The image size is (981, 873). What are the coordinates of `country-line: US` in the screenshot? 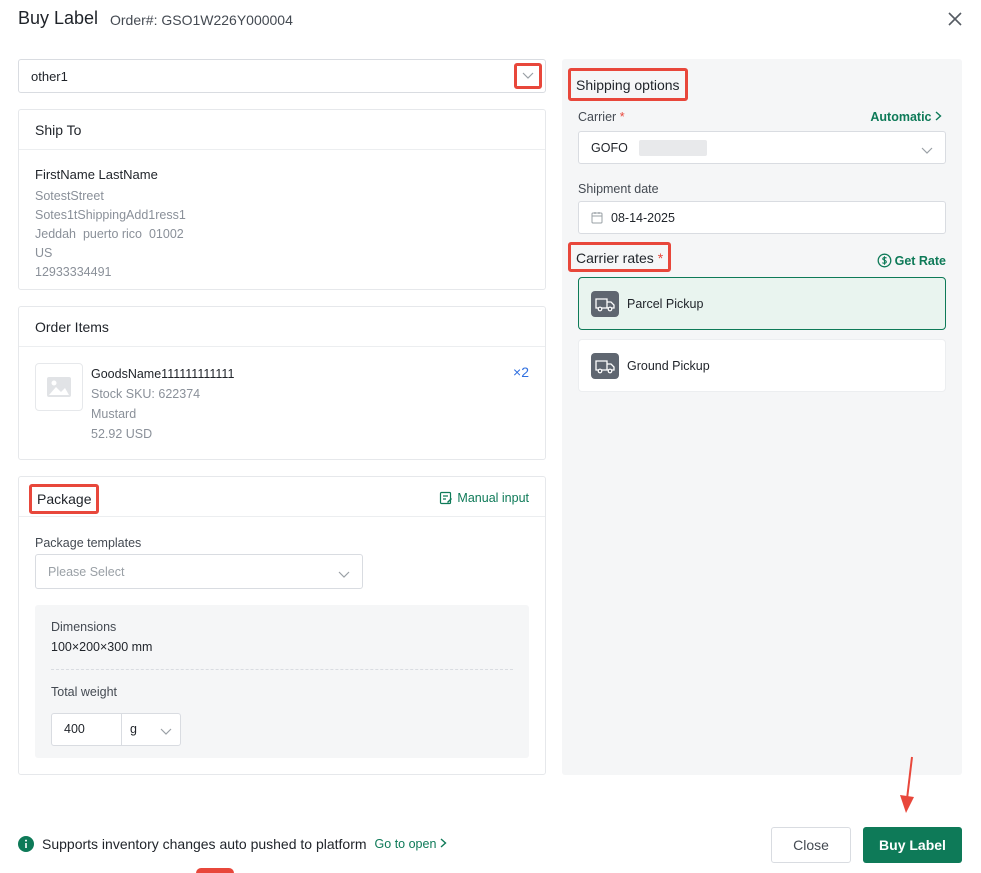 It's located at (44, 253).